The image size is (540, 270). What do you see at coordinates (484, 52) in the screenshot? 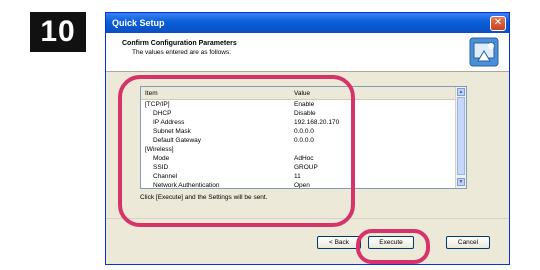
I see `setup-wizard-icon` at bounding box center [484, 52].